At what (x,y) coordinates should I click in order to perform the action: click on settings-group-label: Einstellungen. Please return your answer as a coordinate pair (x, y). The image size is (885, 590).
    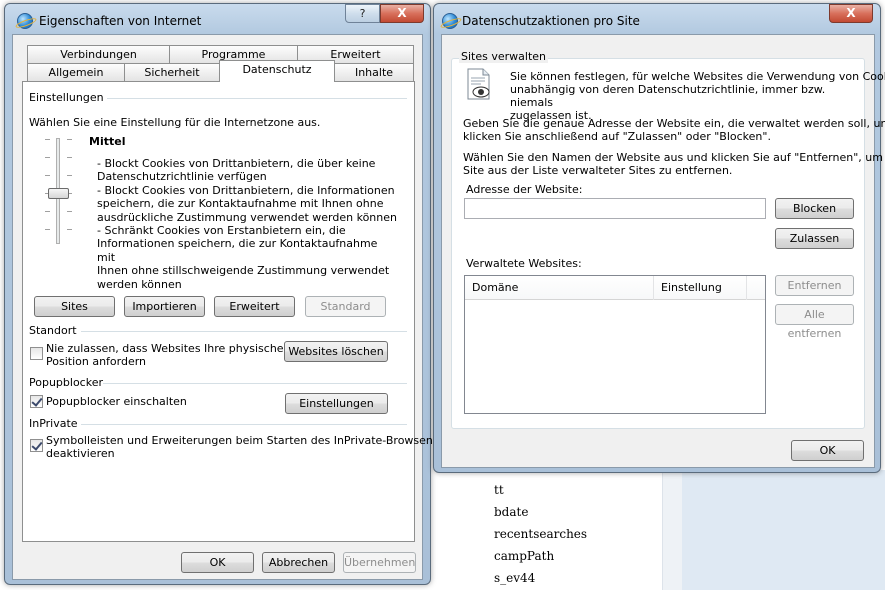
    Looking at the image, I should click on (66, 97).